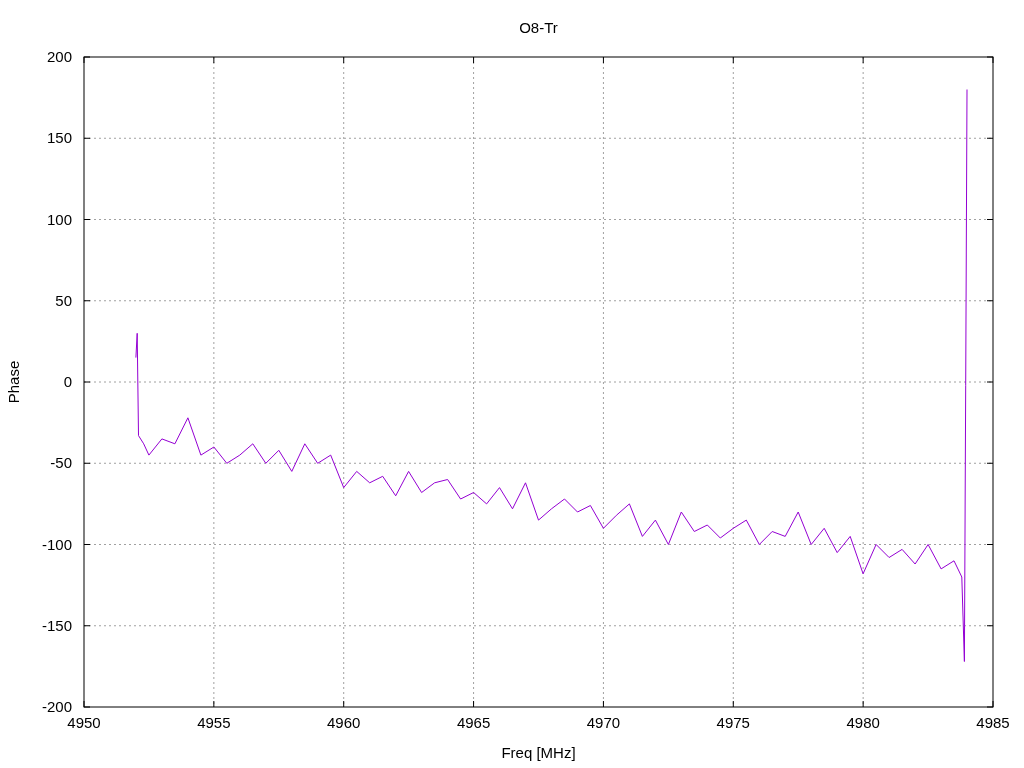  What do you see at coordinates (538, 27) in the screenshot?
I see `chart-title: O8-Tr` at bounding box center [538, 27].